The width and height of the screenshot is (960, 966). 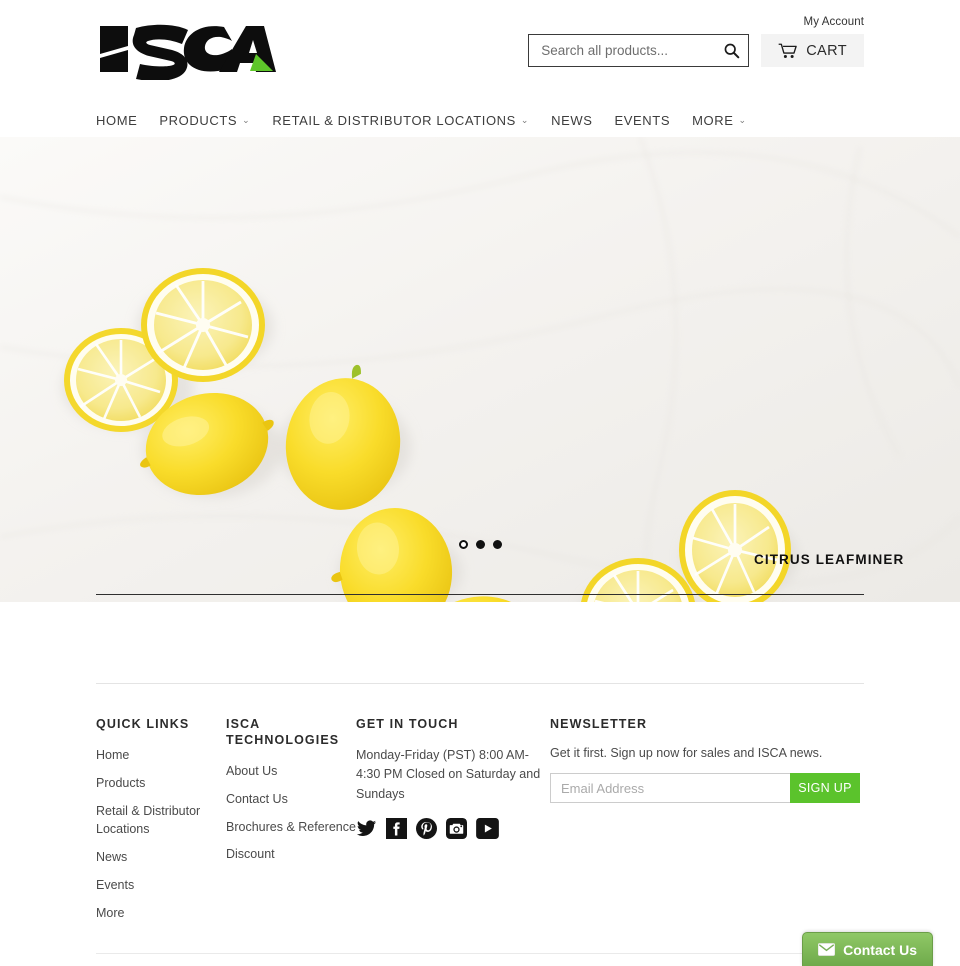 What do you see at coordinates (400, 120) in the screenshot?
I see `nav-item-retail-distributor-locations: RETAIL & DISTRIBUTOR LOCATIONS ⌄` at bounding box center [400, 120].